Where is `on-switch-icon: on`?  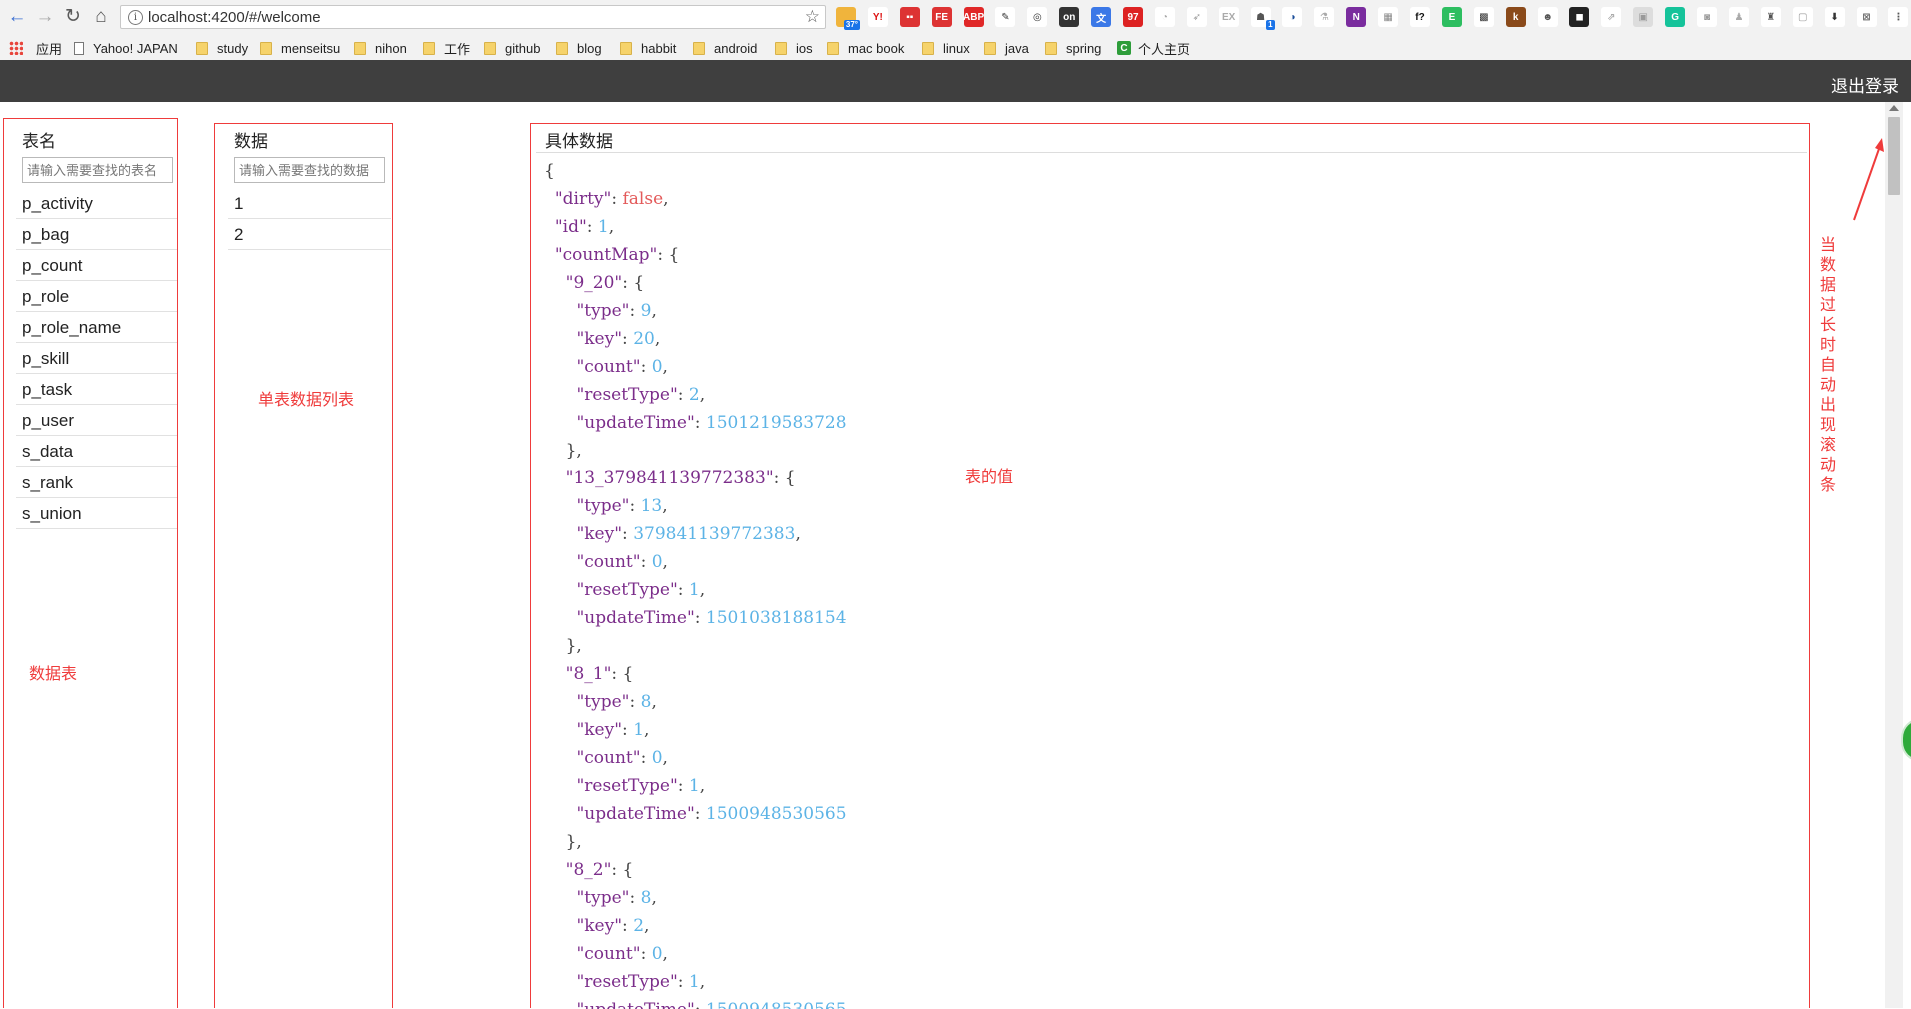 on-switch-icon: on is located at coordinates (1069, 17).